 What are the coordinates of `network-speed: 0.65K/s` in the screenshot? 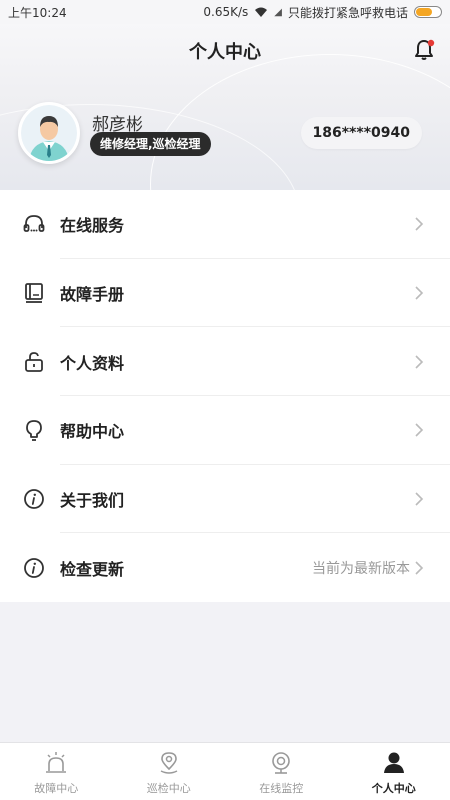 It's located at (226, 12).